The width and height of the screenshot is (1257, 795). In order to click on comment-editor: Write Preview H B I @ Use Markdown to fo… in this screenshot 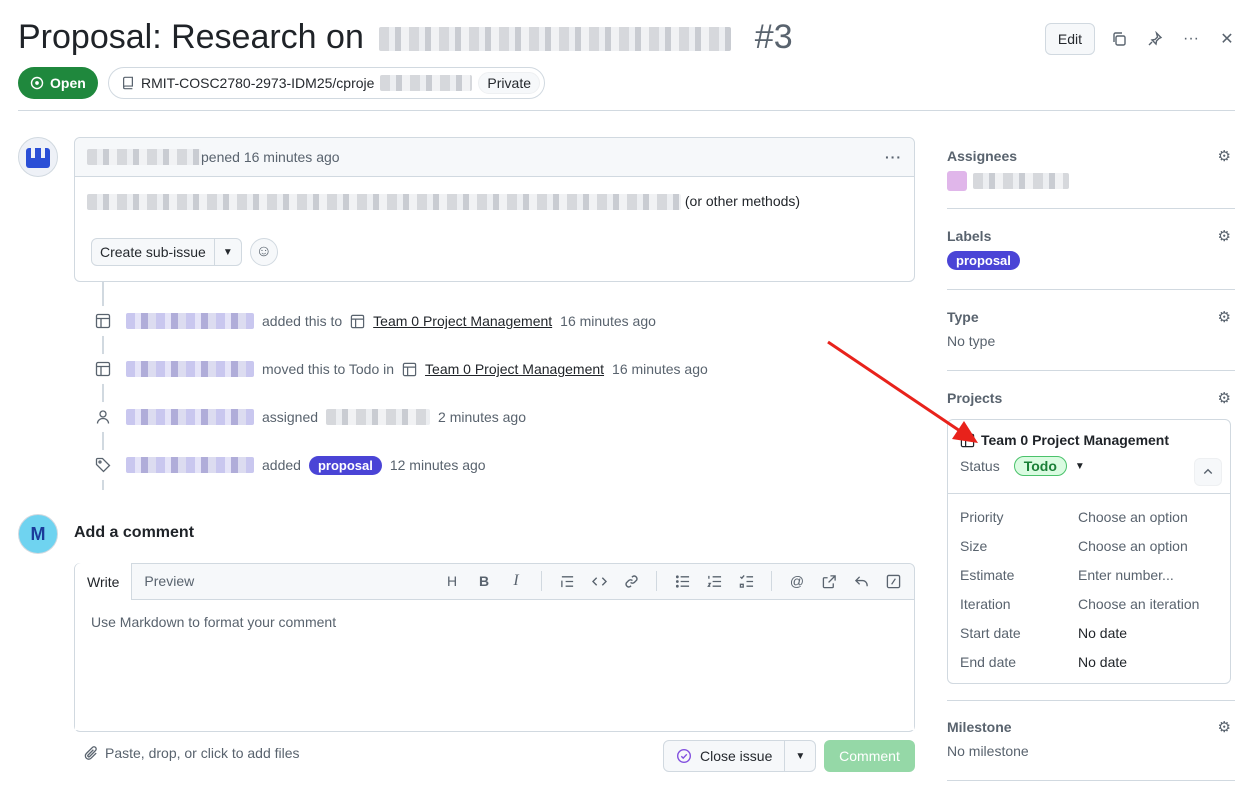, I will do `click(494, 647)`.